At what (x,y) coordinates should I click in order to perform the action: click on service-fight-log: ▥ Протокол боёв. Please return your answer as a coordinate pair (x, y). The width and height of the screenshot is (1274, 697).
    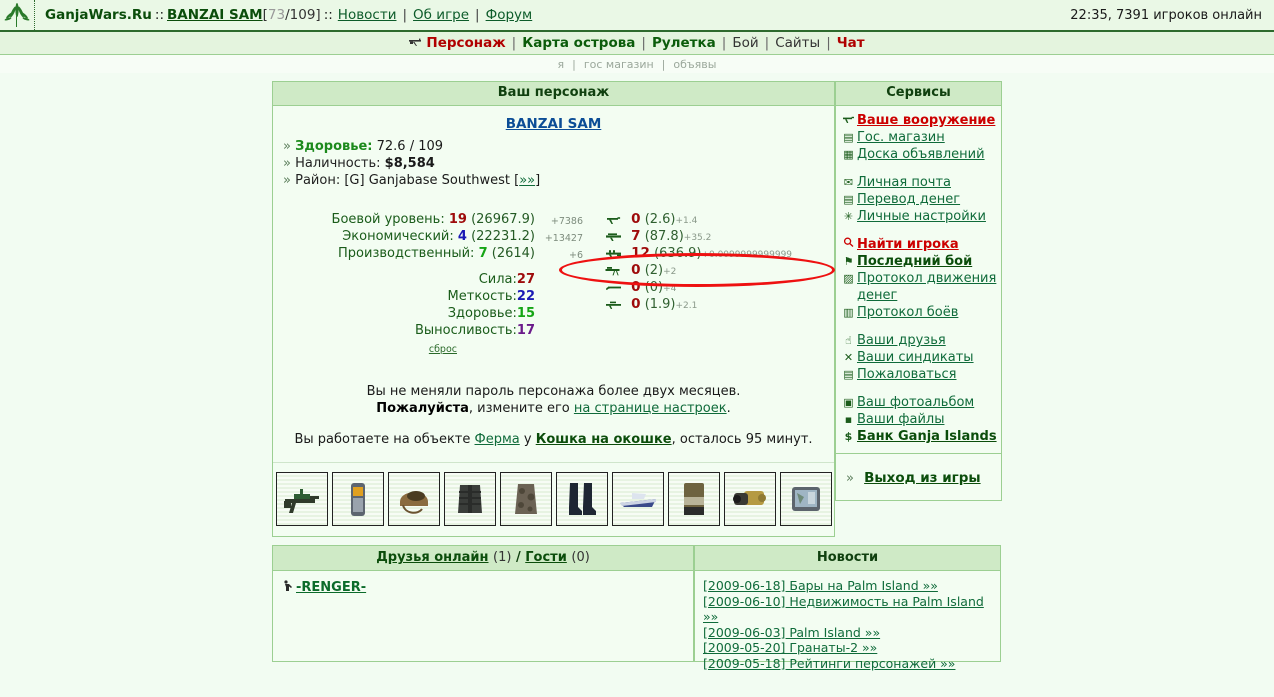
    Looking at the image, I should click on (920, 312).